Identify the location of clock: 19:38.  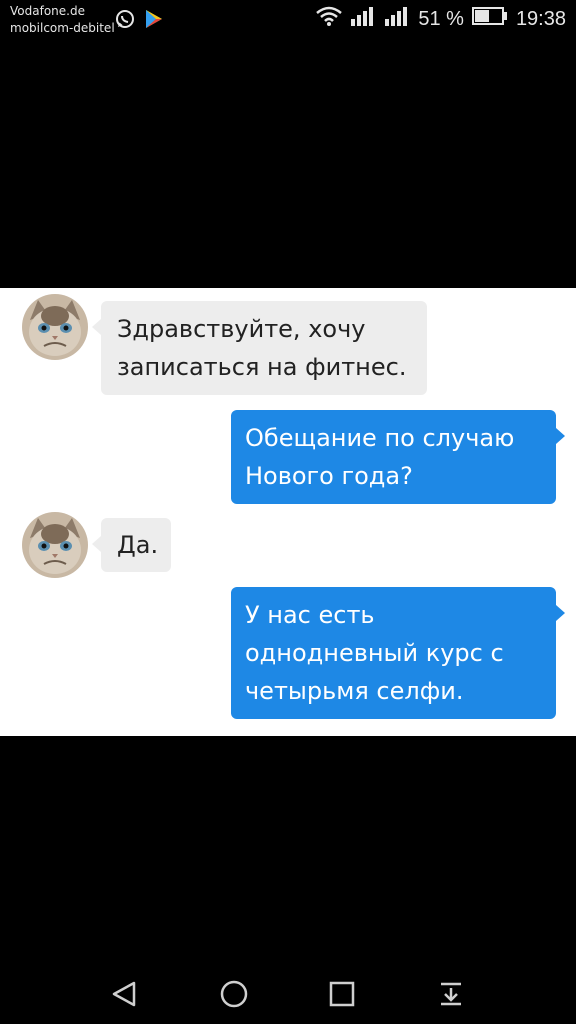
(540, 18).